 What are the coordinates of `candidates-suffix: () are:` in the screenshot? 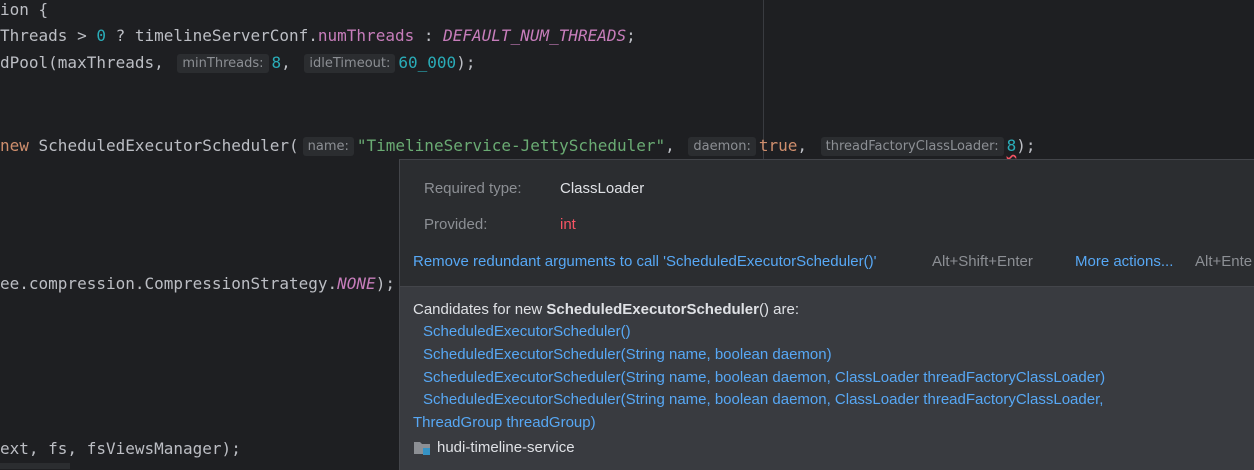 It's located at (779, 309).